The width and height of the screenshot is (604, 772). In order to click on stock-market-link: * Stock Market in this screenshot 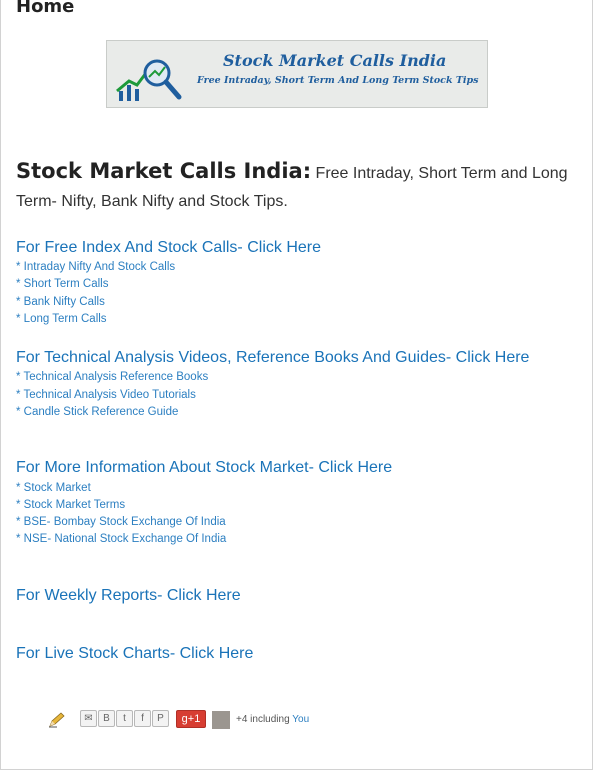, I will do `click(53, 488)`.